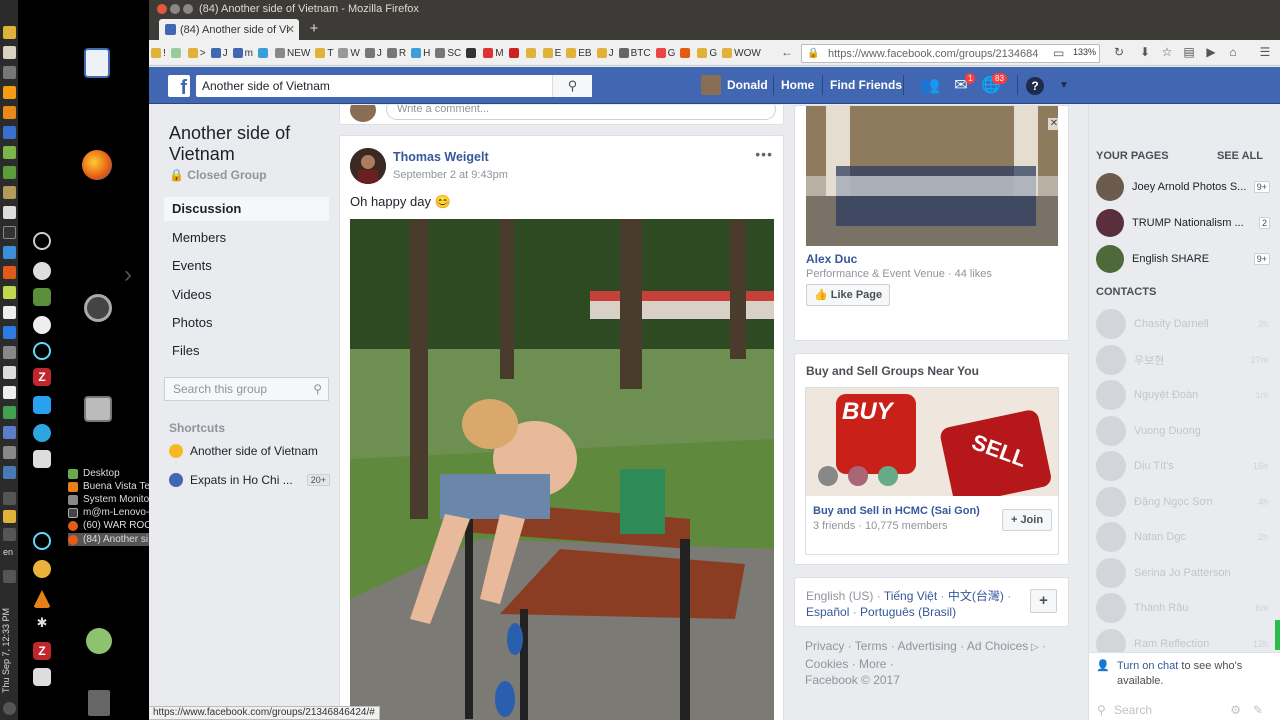 Image resolution: width=1280 pixels, height=720 pixels. I want to click on buy-sell-group-name: Buy and Sell in HCMC (Sai Gon), so click(896, 511).